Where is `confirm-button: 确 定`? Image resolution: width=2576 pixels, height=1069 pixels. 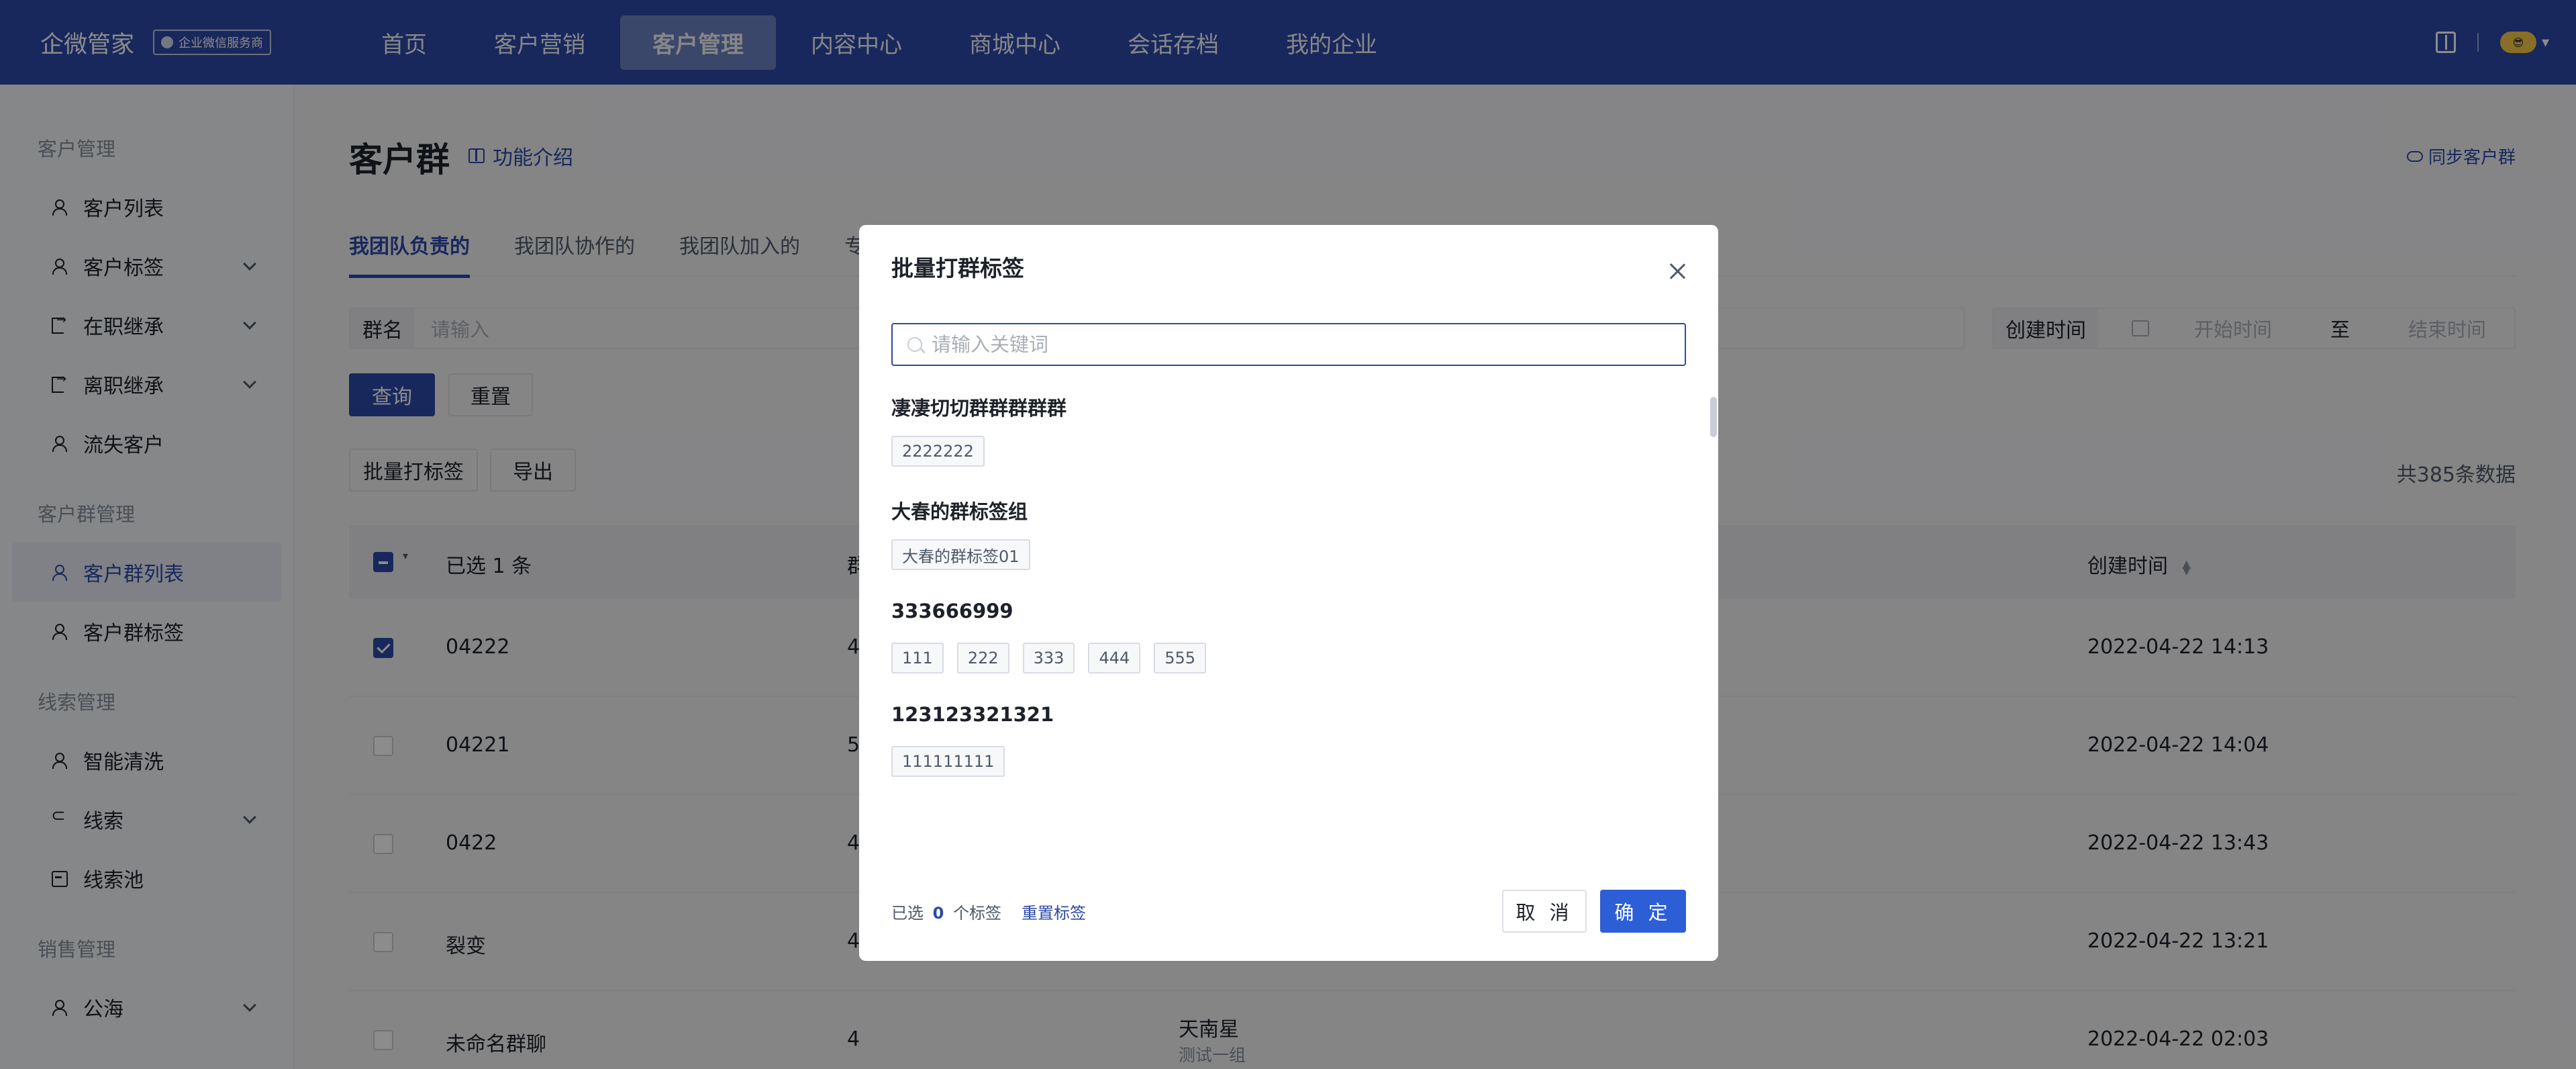
confirm-button: 确 定 is located at coordinates (1643, 911).